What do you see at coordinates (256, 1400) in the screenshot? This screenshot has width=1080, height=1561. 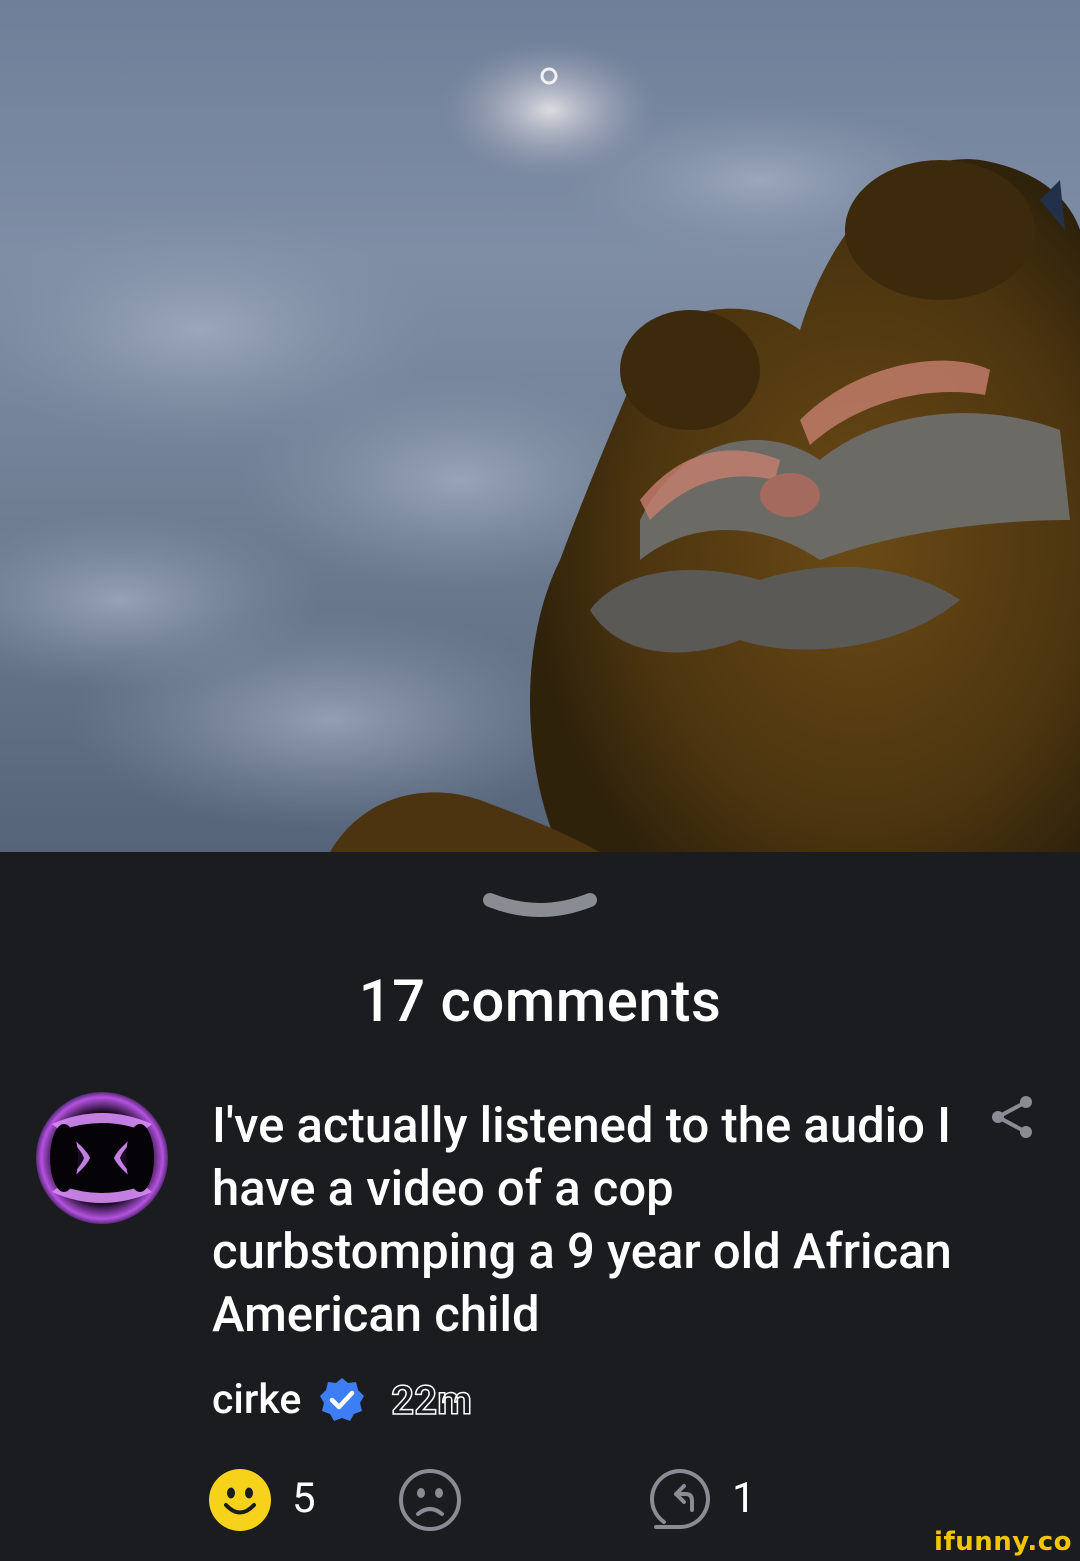 I see `username: cirke` at bounding box center [256, 1400].